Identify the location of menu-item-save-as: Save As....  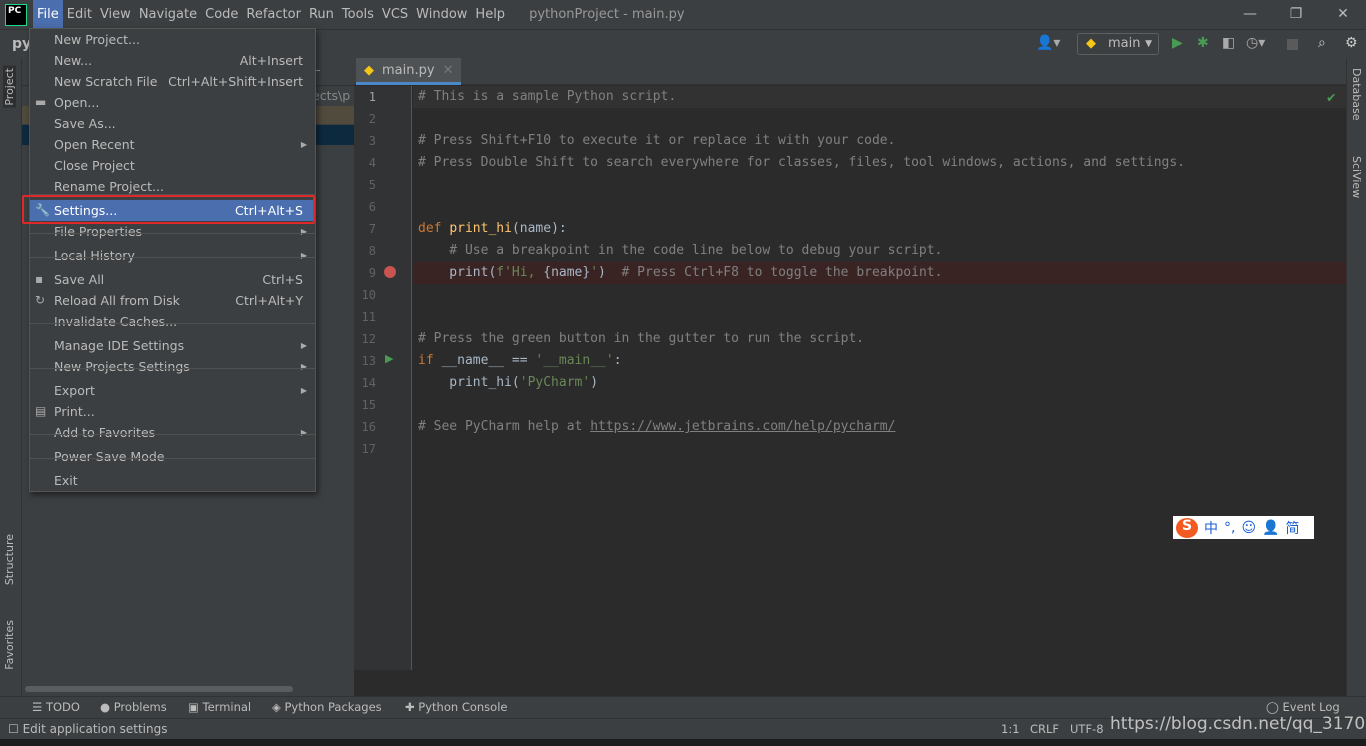
(172, 123).